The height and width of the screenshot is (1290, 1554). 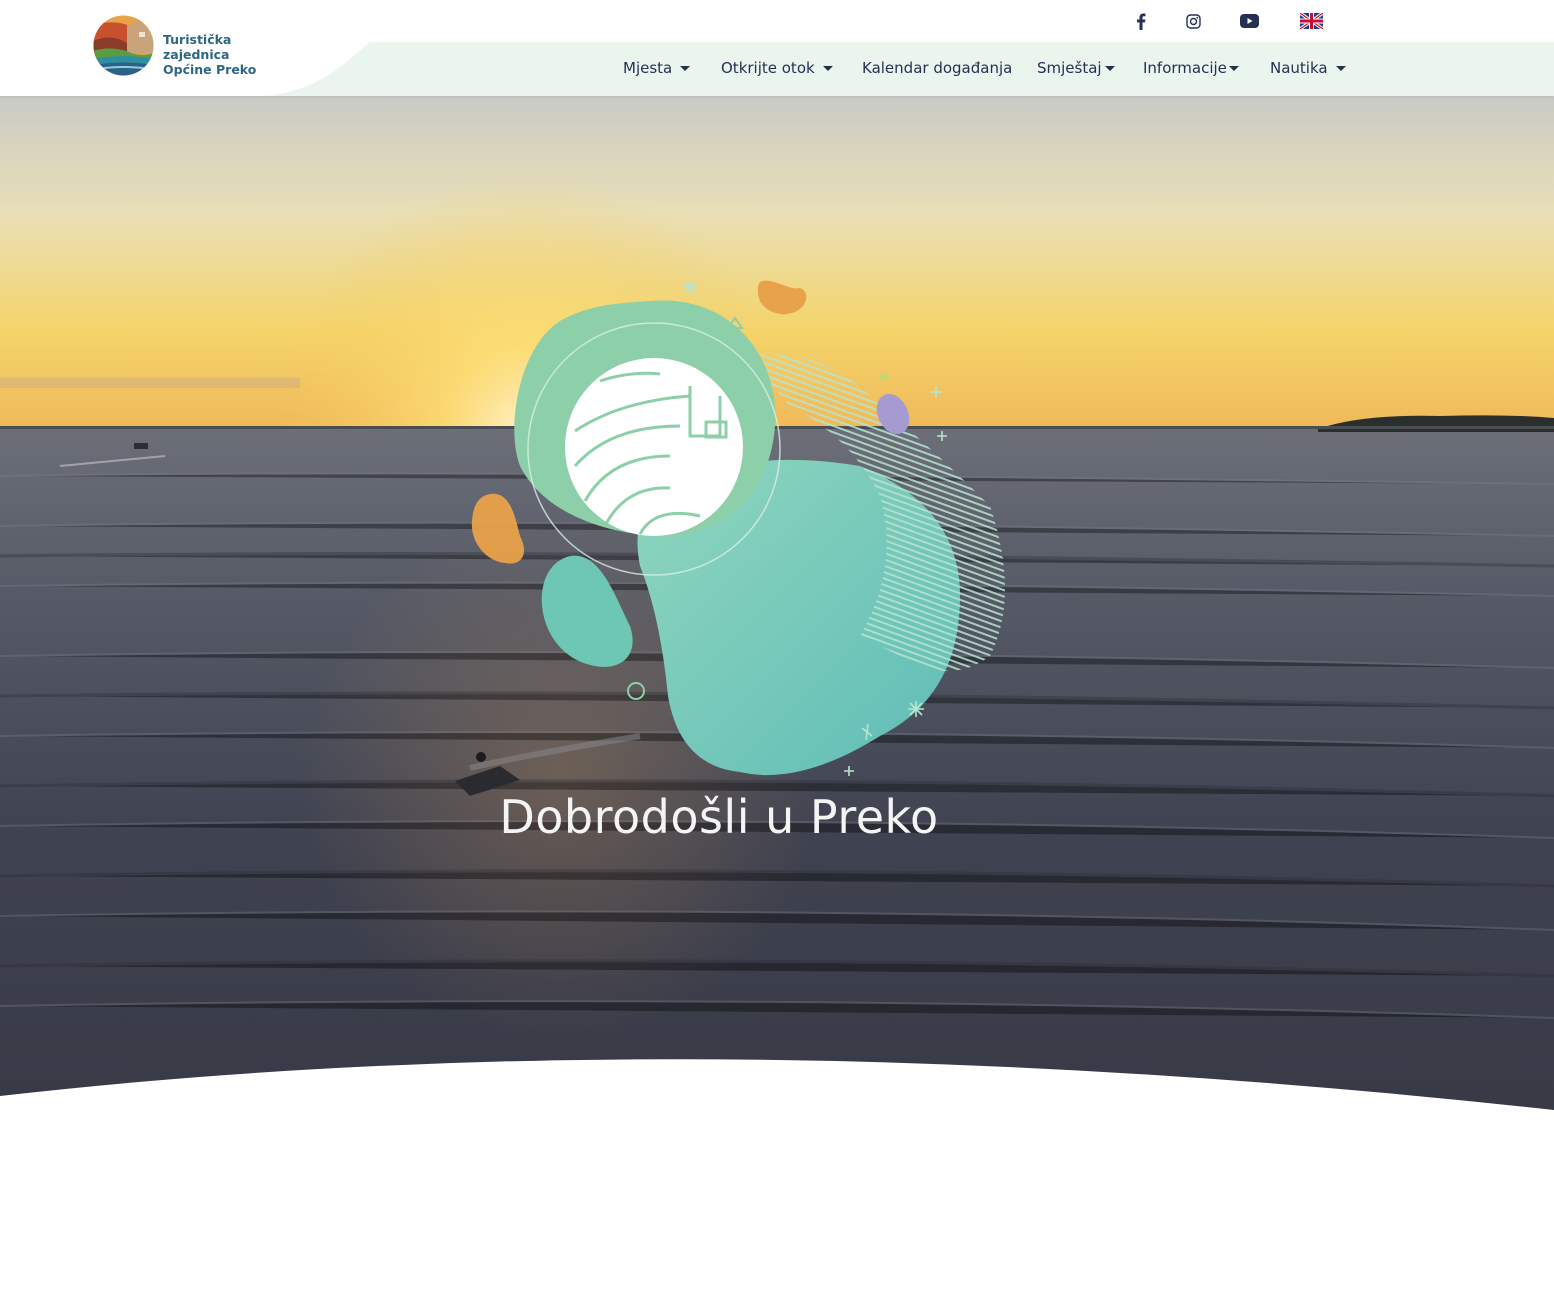 I want to click on uk-flag-icon, so click(x=1311, y=21).